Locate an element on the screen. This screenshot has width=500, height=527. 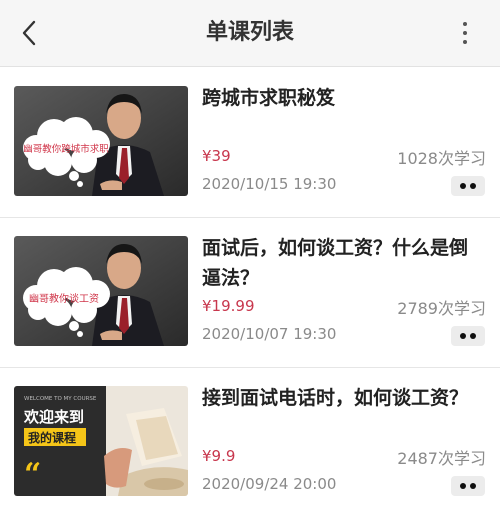
thumbnail-caption: 幽哥教你谈工资 is located at coordinates (64, 298).